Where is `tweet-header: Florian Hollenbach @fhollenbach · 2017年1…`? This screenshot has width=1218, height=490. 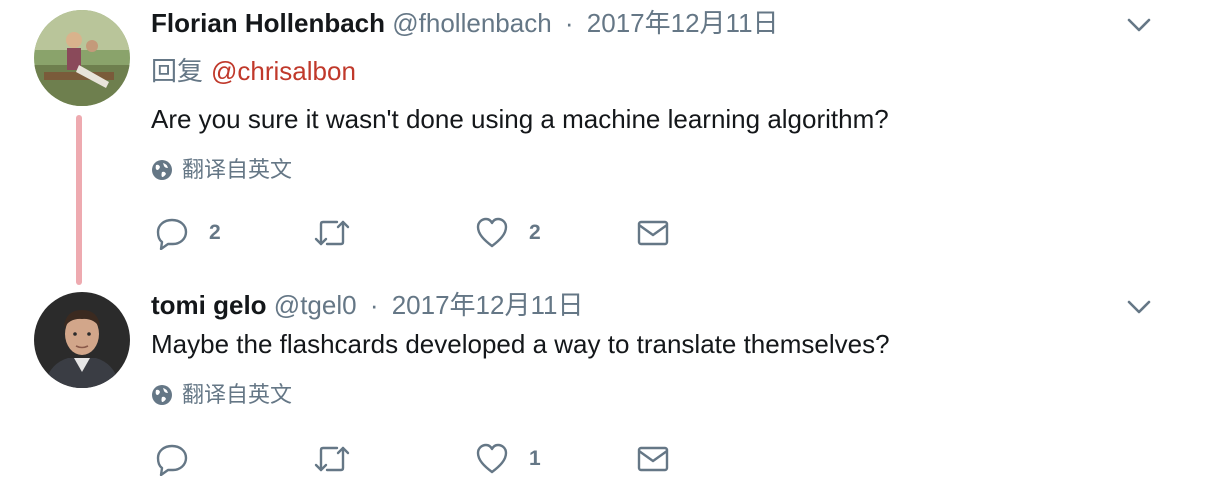
tweet-header: Florian Hollenbach @fhollenbach · 2017年1… is located at coordinates (465, 23).